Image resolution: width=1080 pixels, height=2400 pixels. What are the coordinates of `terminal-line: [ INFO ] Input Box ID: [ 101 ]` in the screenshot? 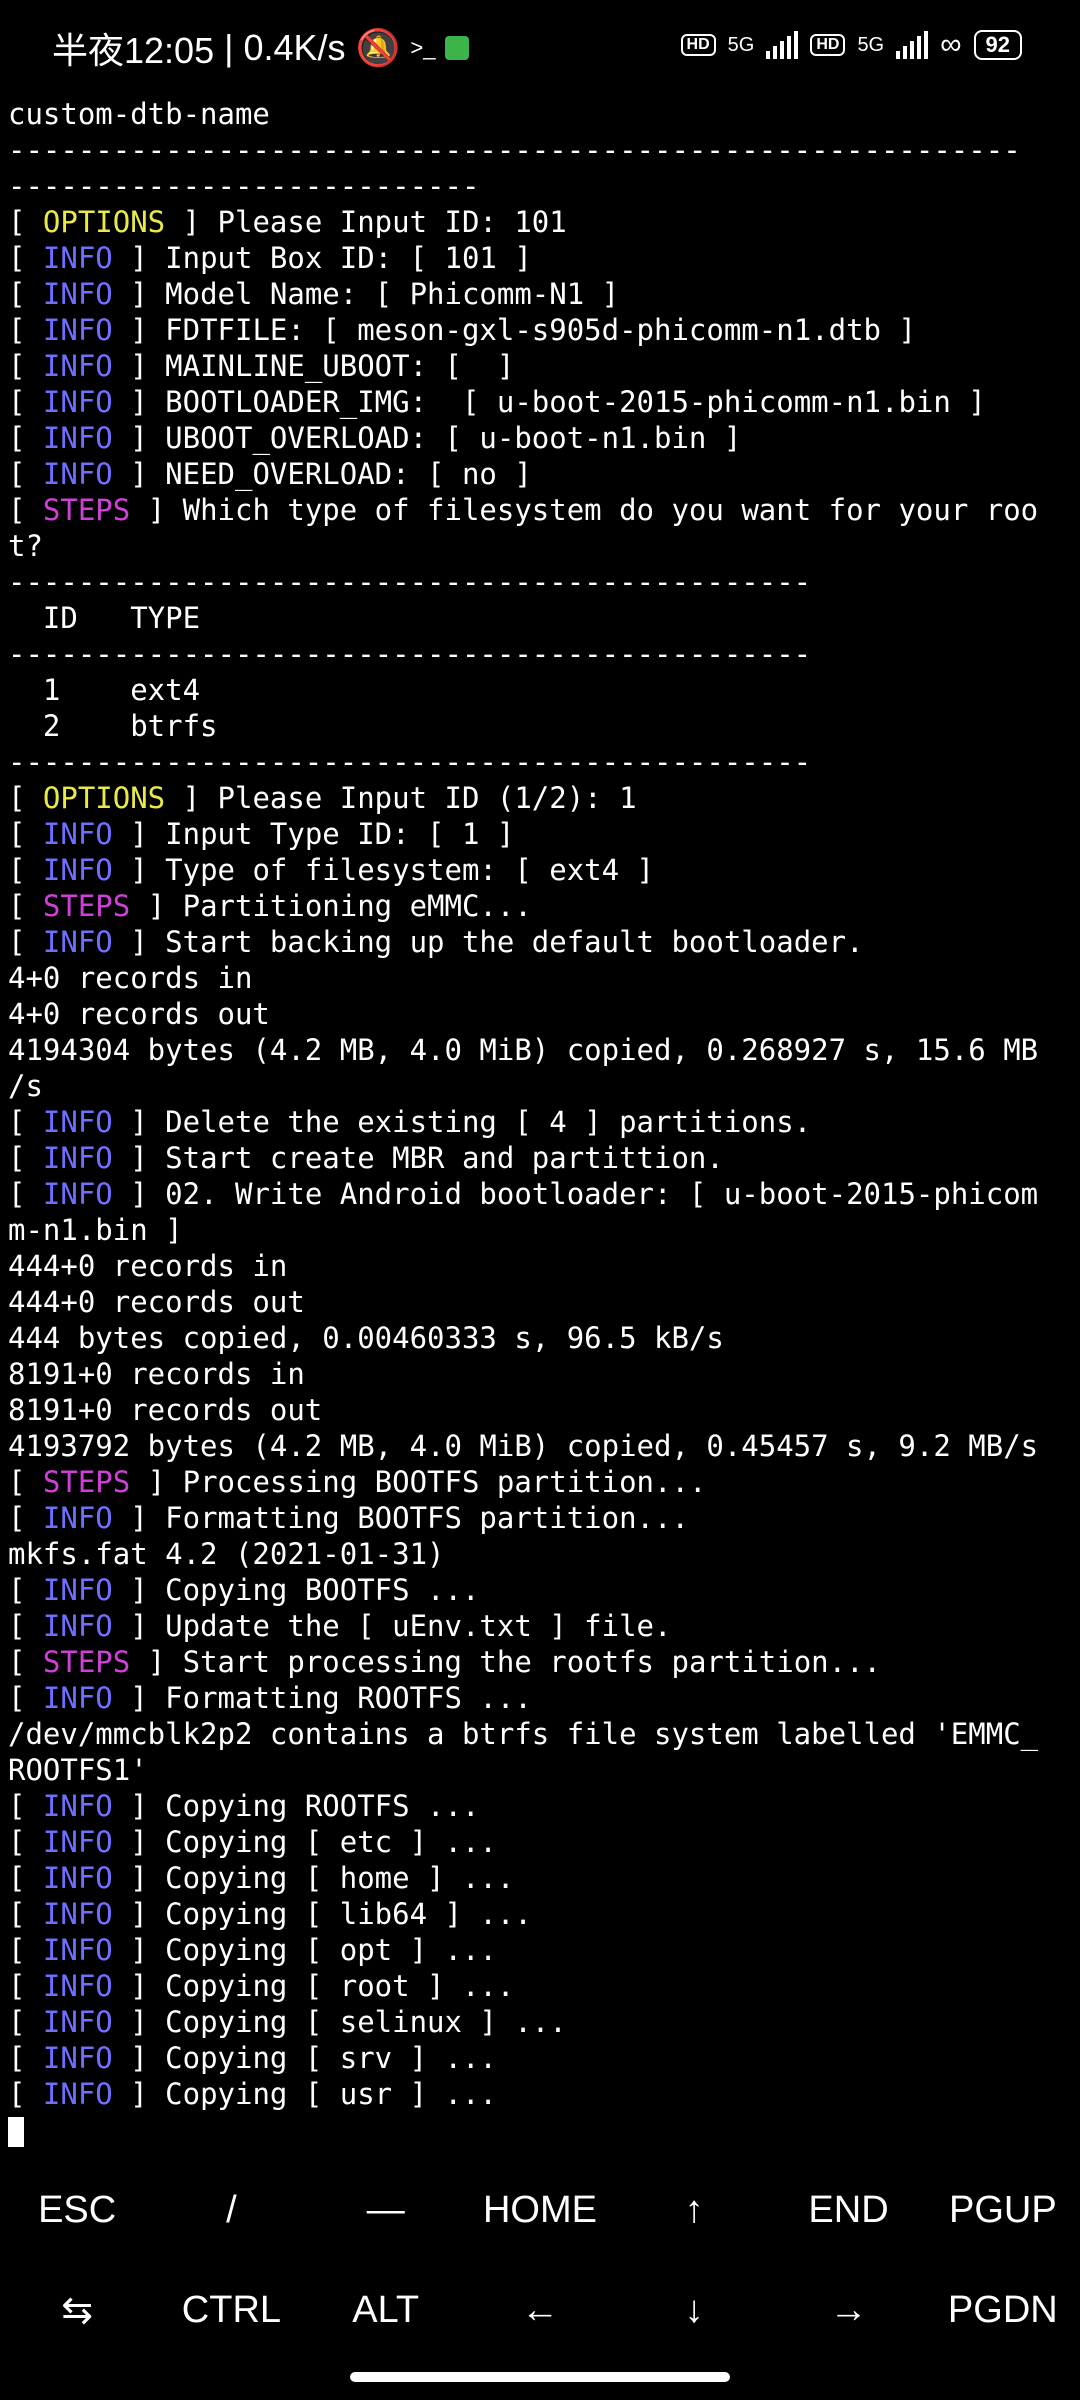 It's located at (540, 258).